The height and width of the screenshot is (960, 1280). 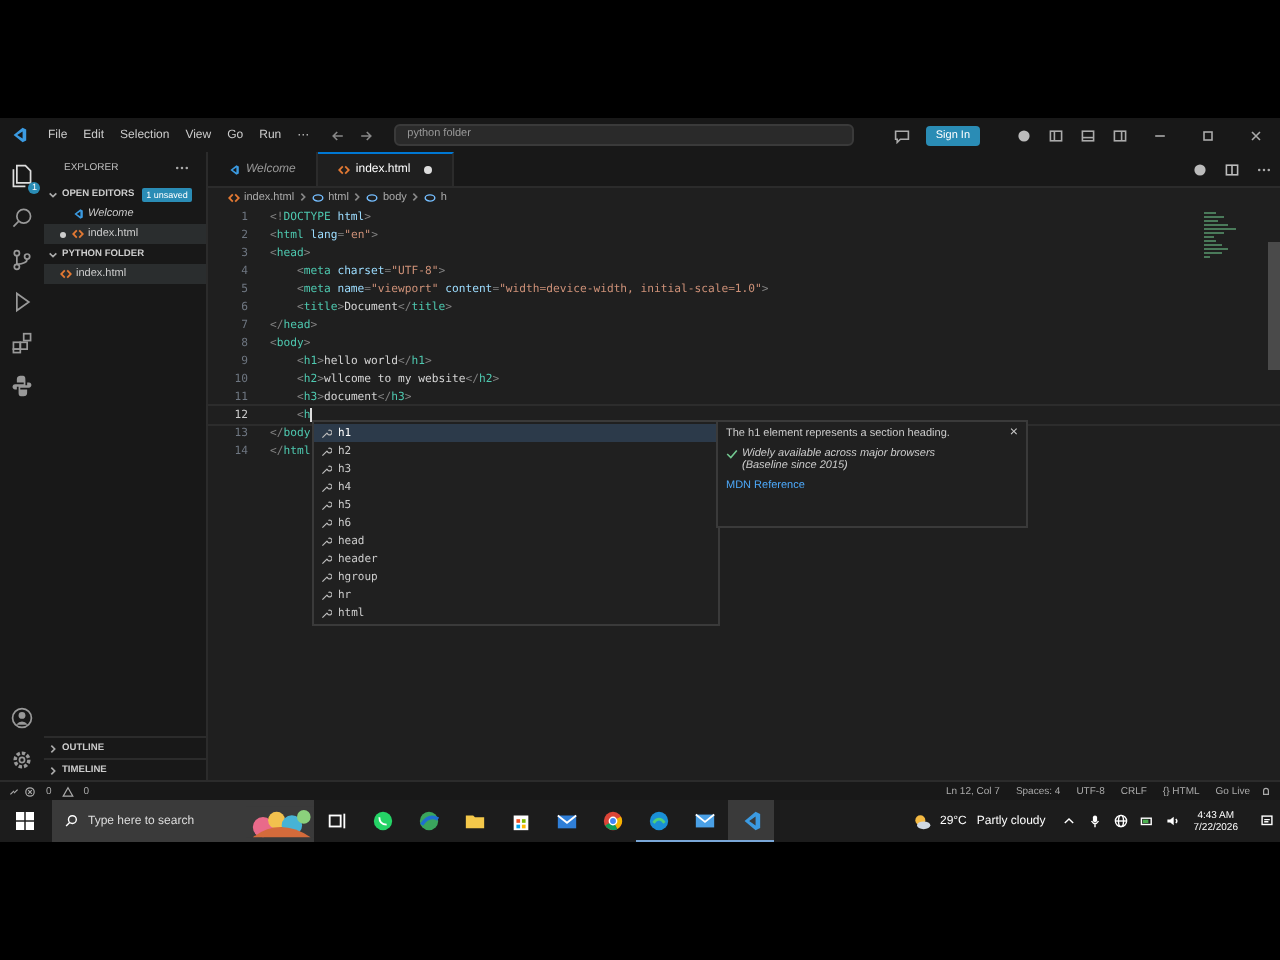 What do you see at coordinates (22, 302) in the screenshot?
I see `run-debug-icon` at bounding box center [22, 302].